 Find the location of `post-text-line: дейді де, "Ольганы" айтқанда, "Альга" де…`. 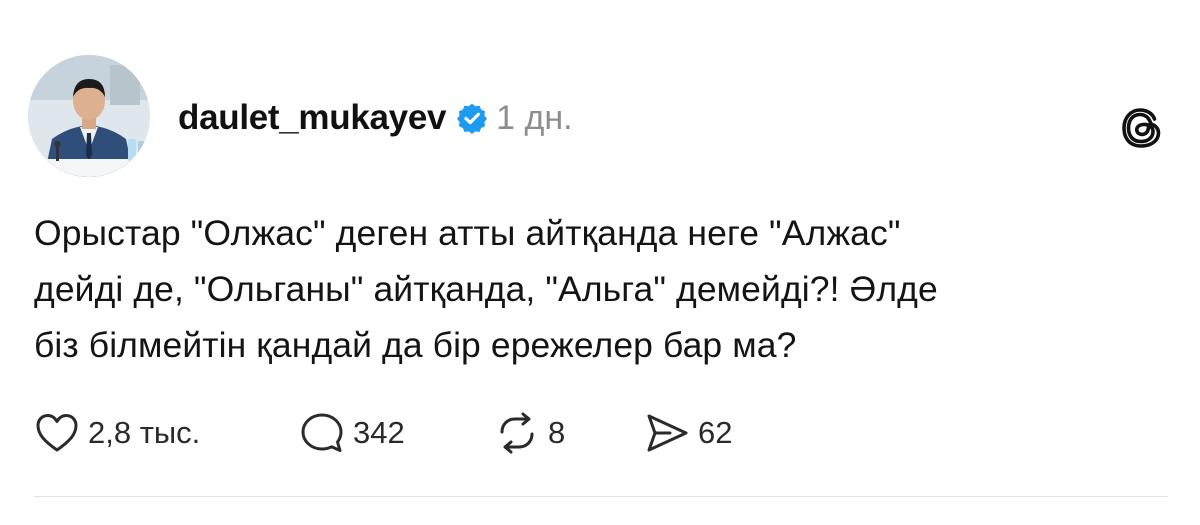

post-text-line: дейді де, "Ольганы" айтқанда, "Альга" де… is located at coordinates (486, 289).